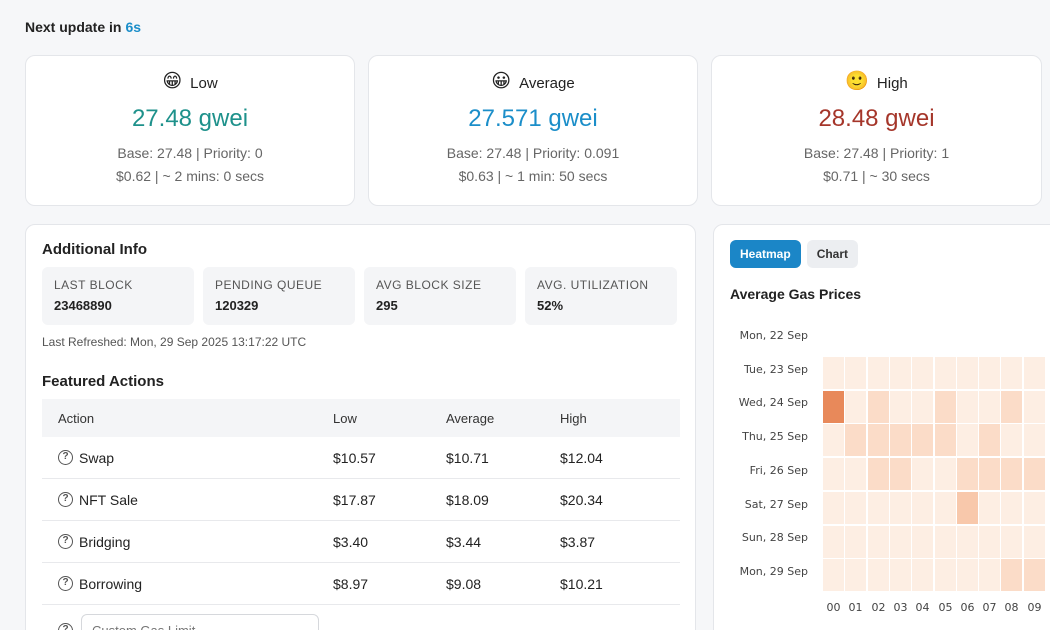 The height and width of the screenshot is (630, 1050). What do you see at coordinates (773, 571) in the screenshot?
I see `heatmap-day-label: Mon, 29 Sep` at bounding box center [773, 571].